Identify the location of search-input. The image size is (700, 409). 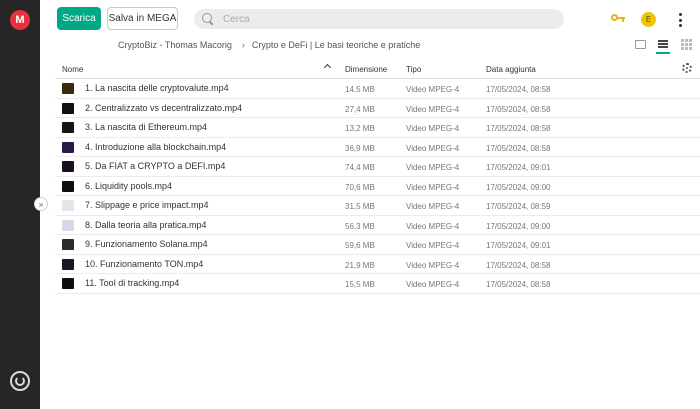
(373, 19).